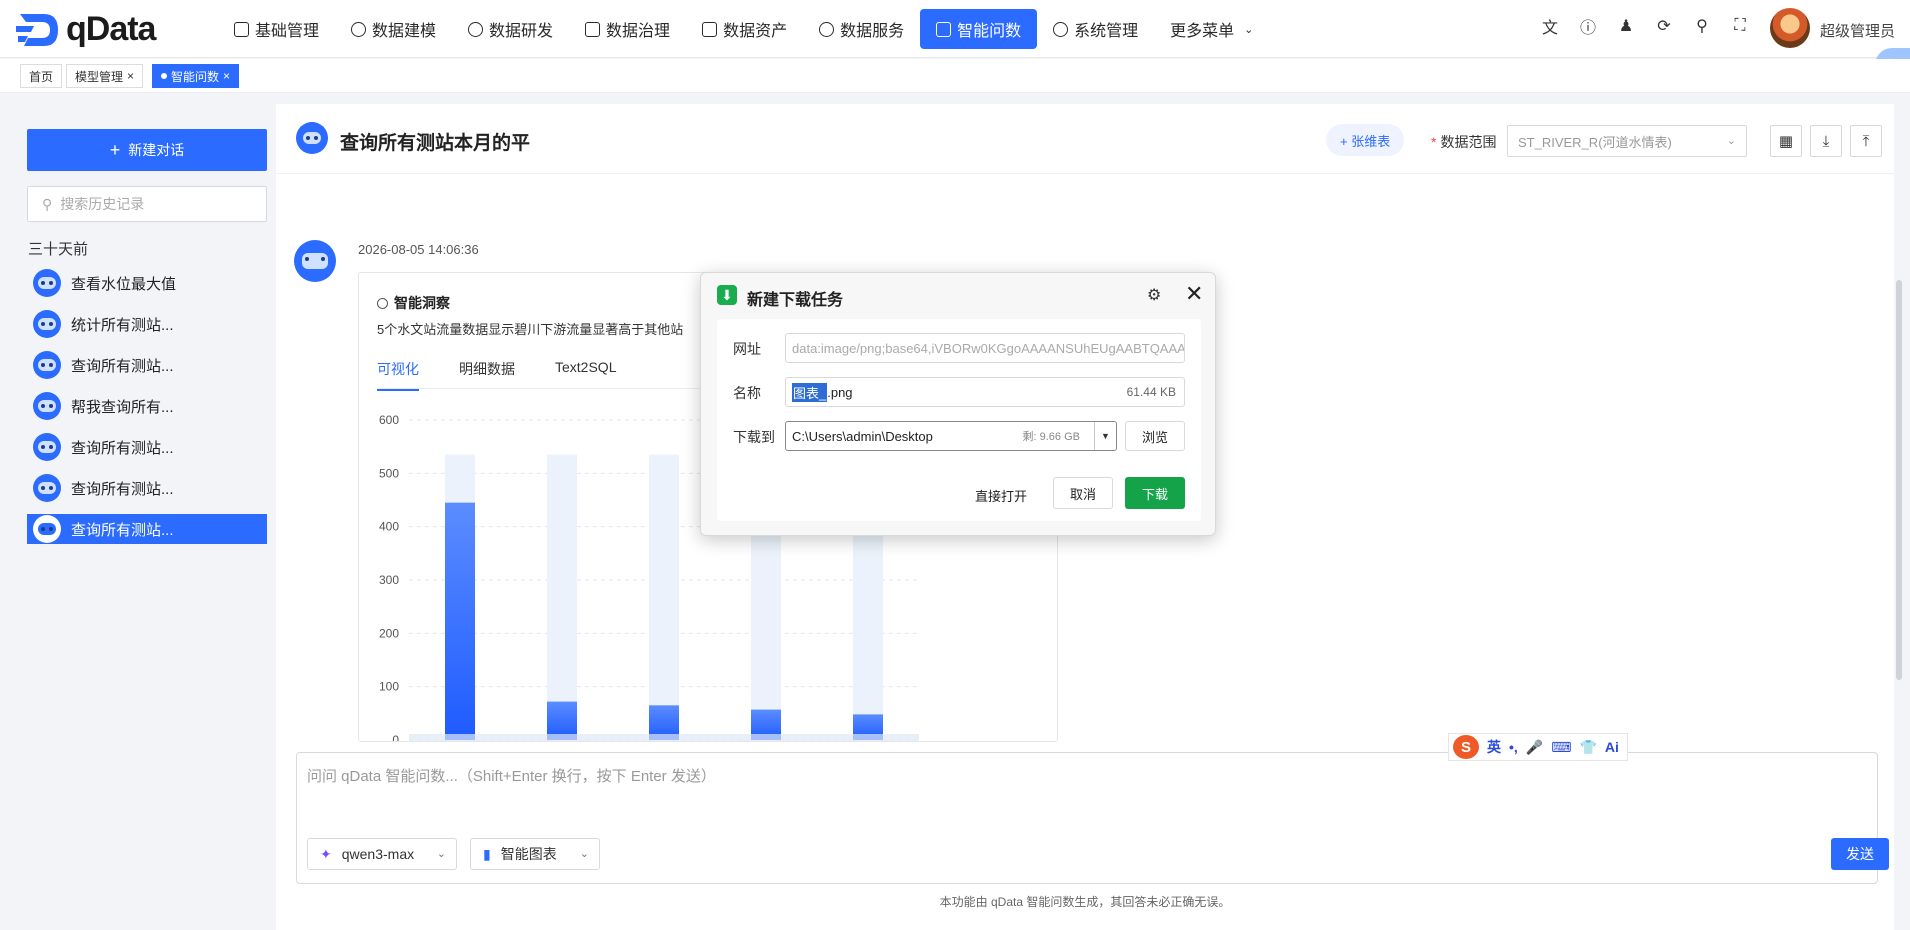 This screenshot has height=930, width=1910. I want to click on hexagon-icon, so click(476, 29).